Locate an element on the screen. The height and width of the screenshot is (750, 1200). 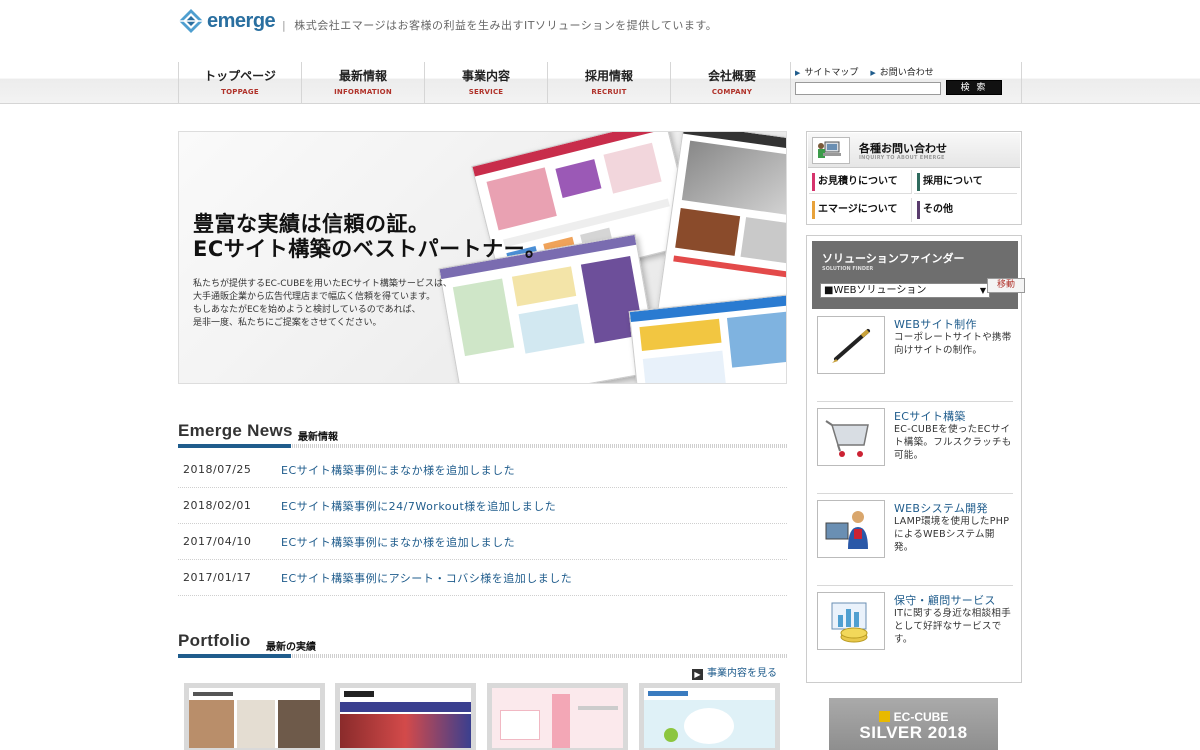
nav-item-toppage: トップページ TOPPAGE is located at coordinates (239, 83).